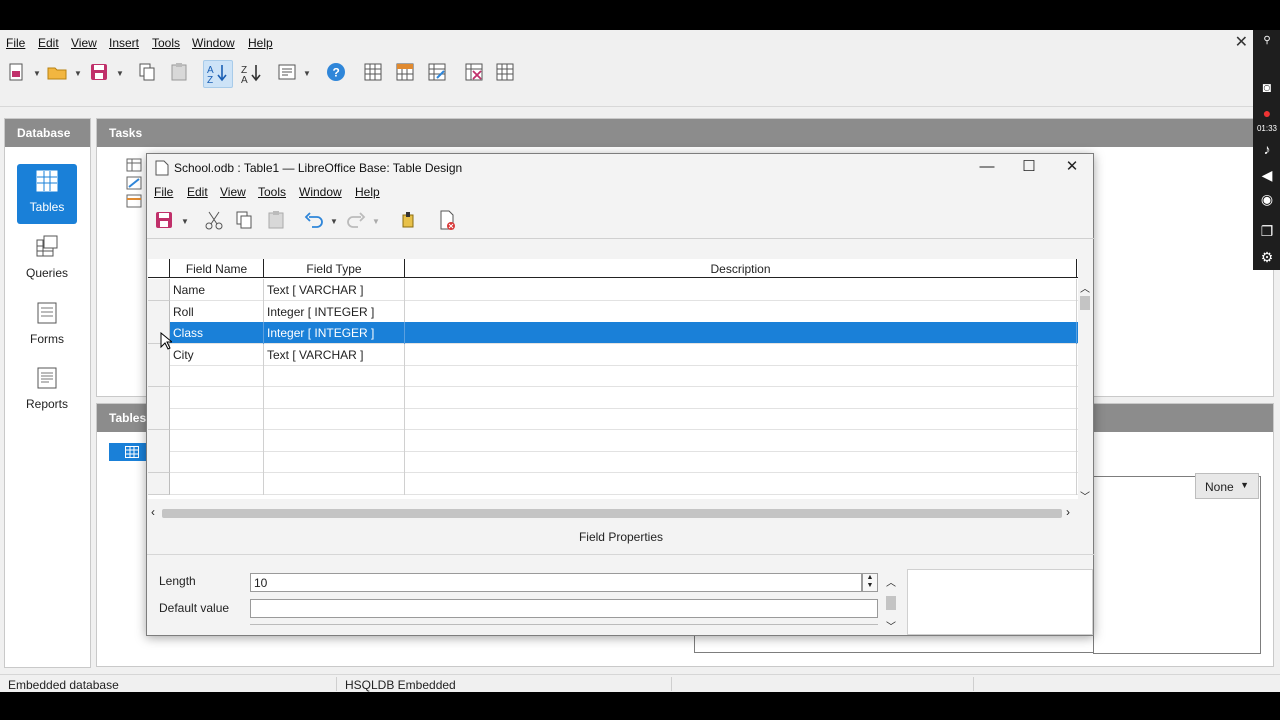 This screenshot has width=1280, height=720. Describe the element at coordinates (1241, 42) in the screenshot. I see `close-document-icon: ✕` at that location.